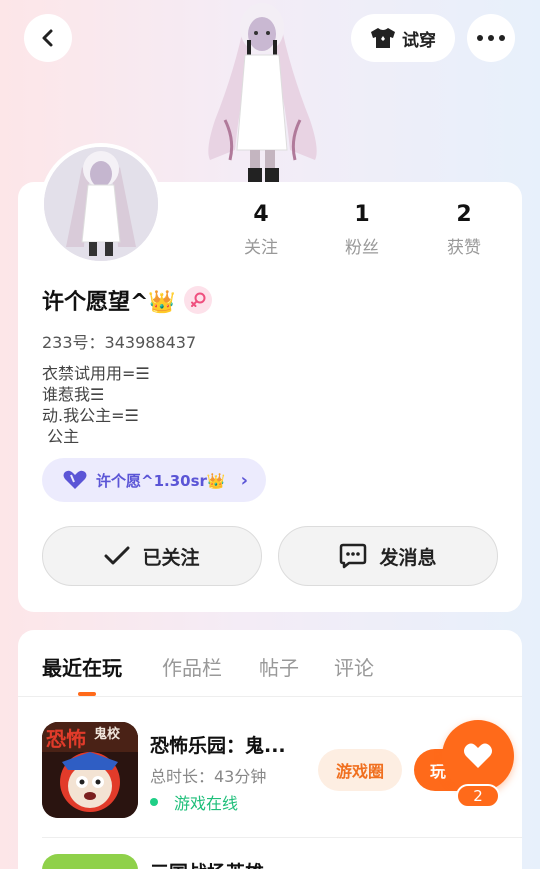  What do you see at coordinates (353, 556) in the screenshot?
I see `chat-bubble-icon` at bounding box center [353, 556].